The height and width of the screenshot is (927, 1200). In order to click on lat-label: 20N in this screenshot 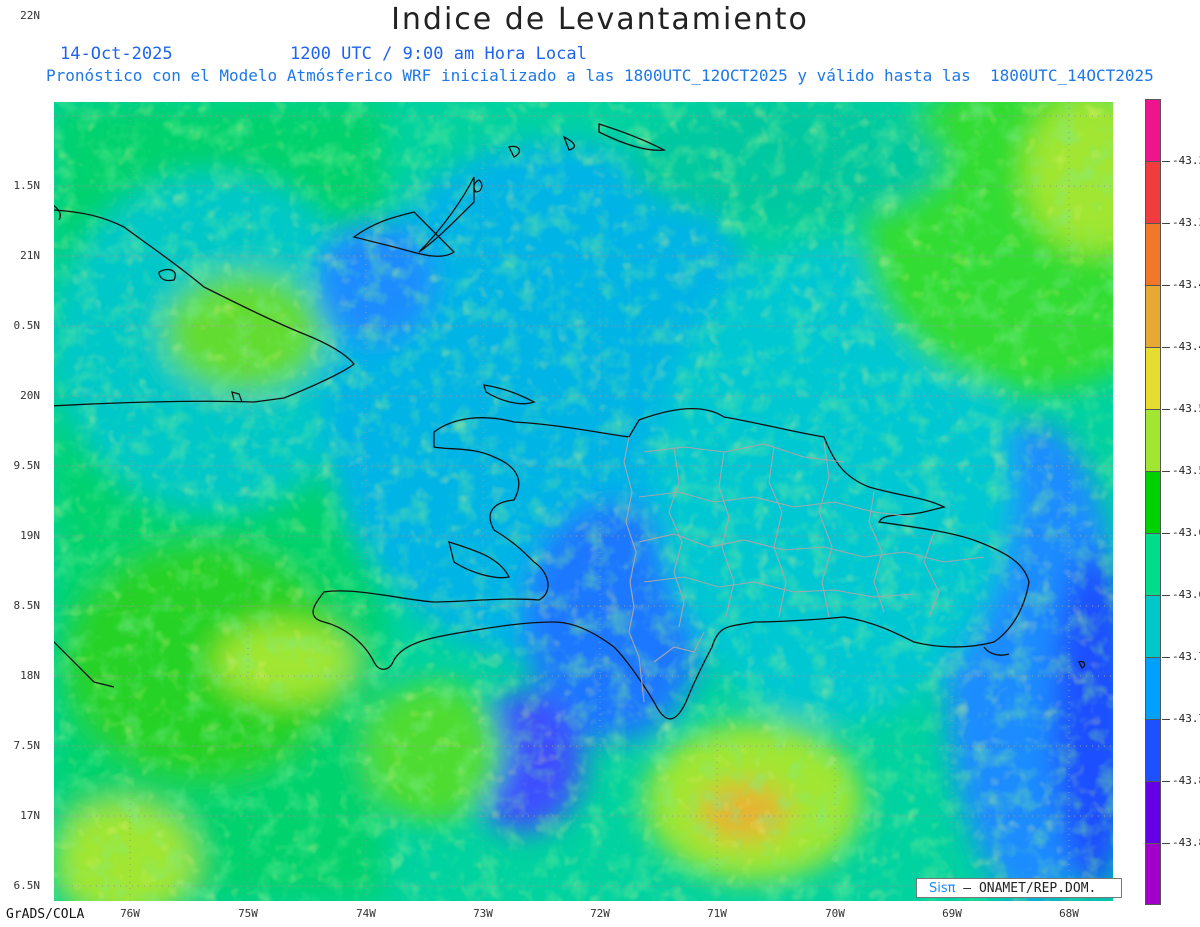, I will do `click(30, 395)`.